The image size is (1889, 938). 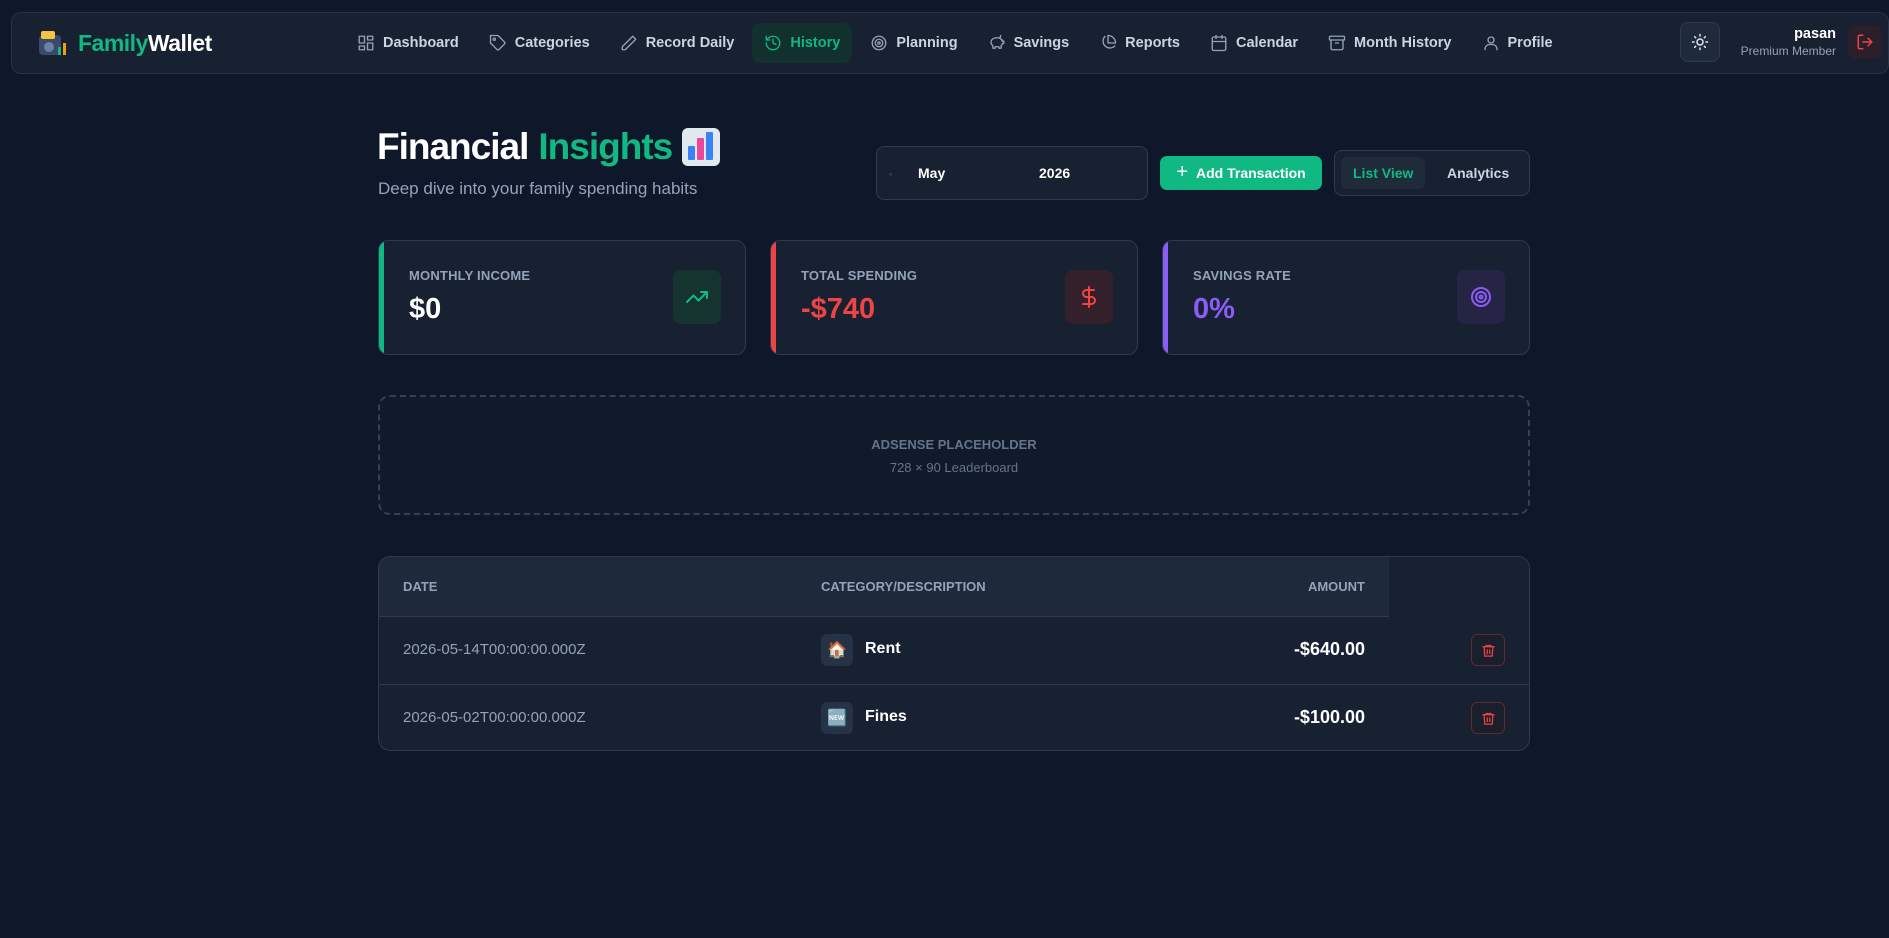 I want to click on nav-dashboard: Dashboard, so click(x=408, y=43).